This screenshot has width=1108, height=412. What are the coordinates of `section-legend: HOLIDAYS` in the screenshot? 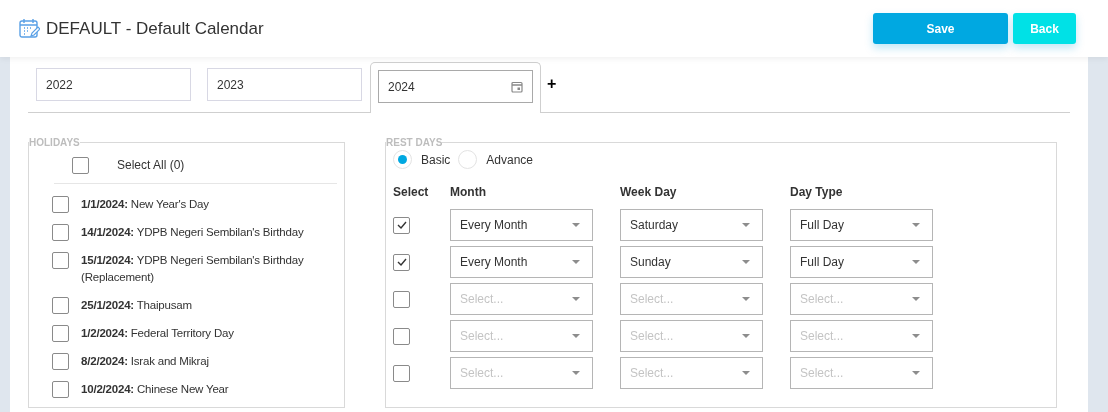 It's located at (54, 142).